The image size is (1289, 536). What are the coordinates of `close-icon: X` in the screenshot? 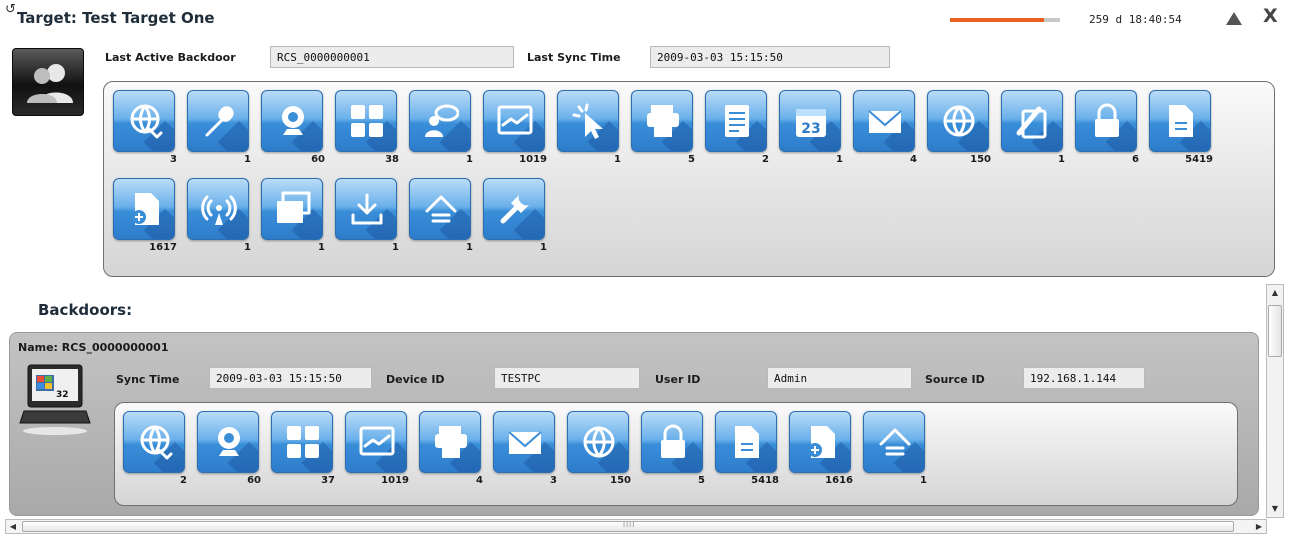 It's located at (1270, 16).